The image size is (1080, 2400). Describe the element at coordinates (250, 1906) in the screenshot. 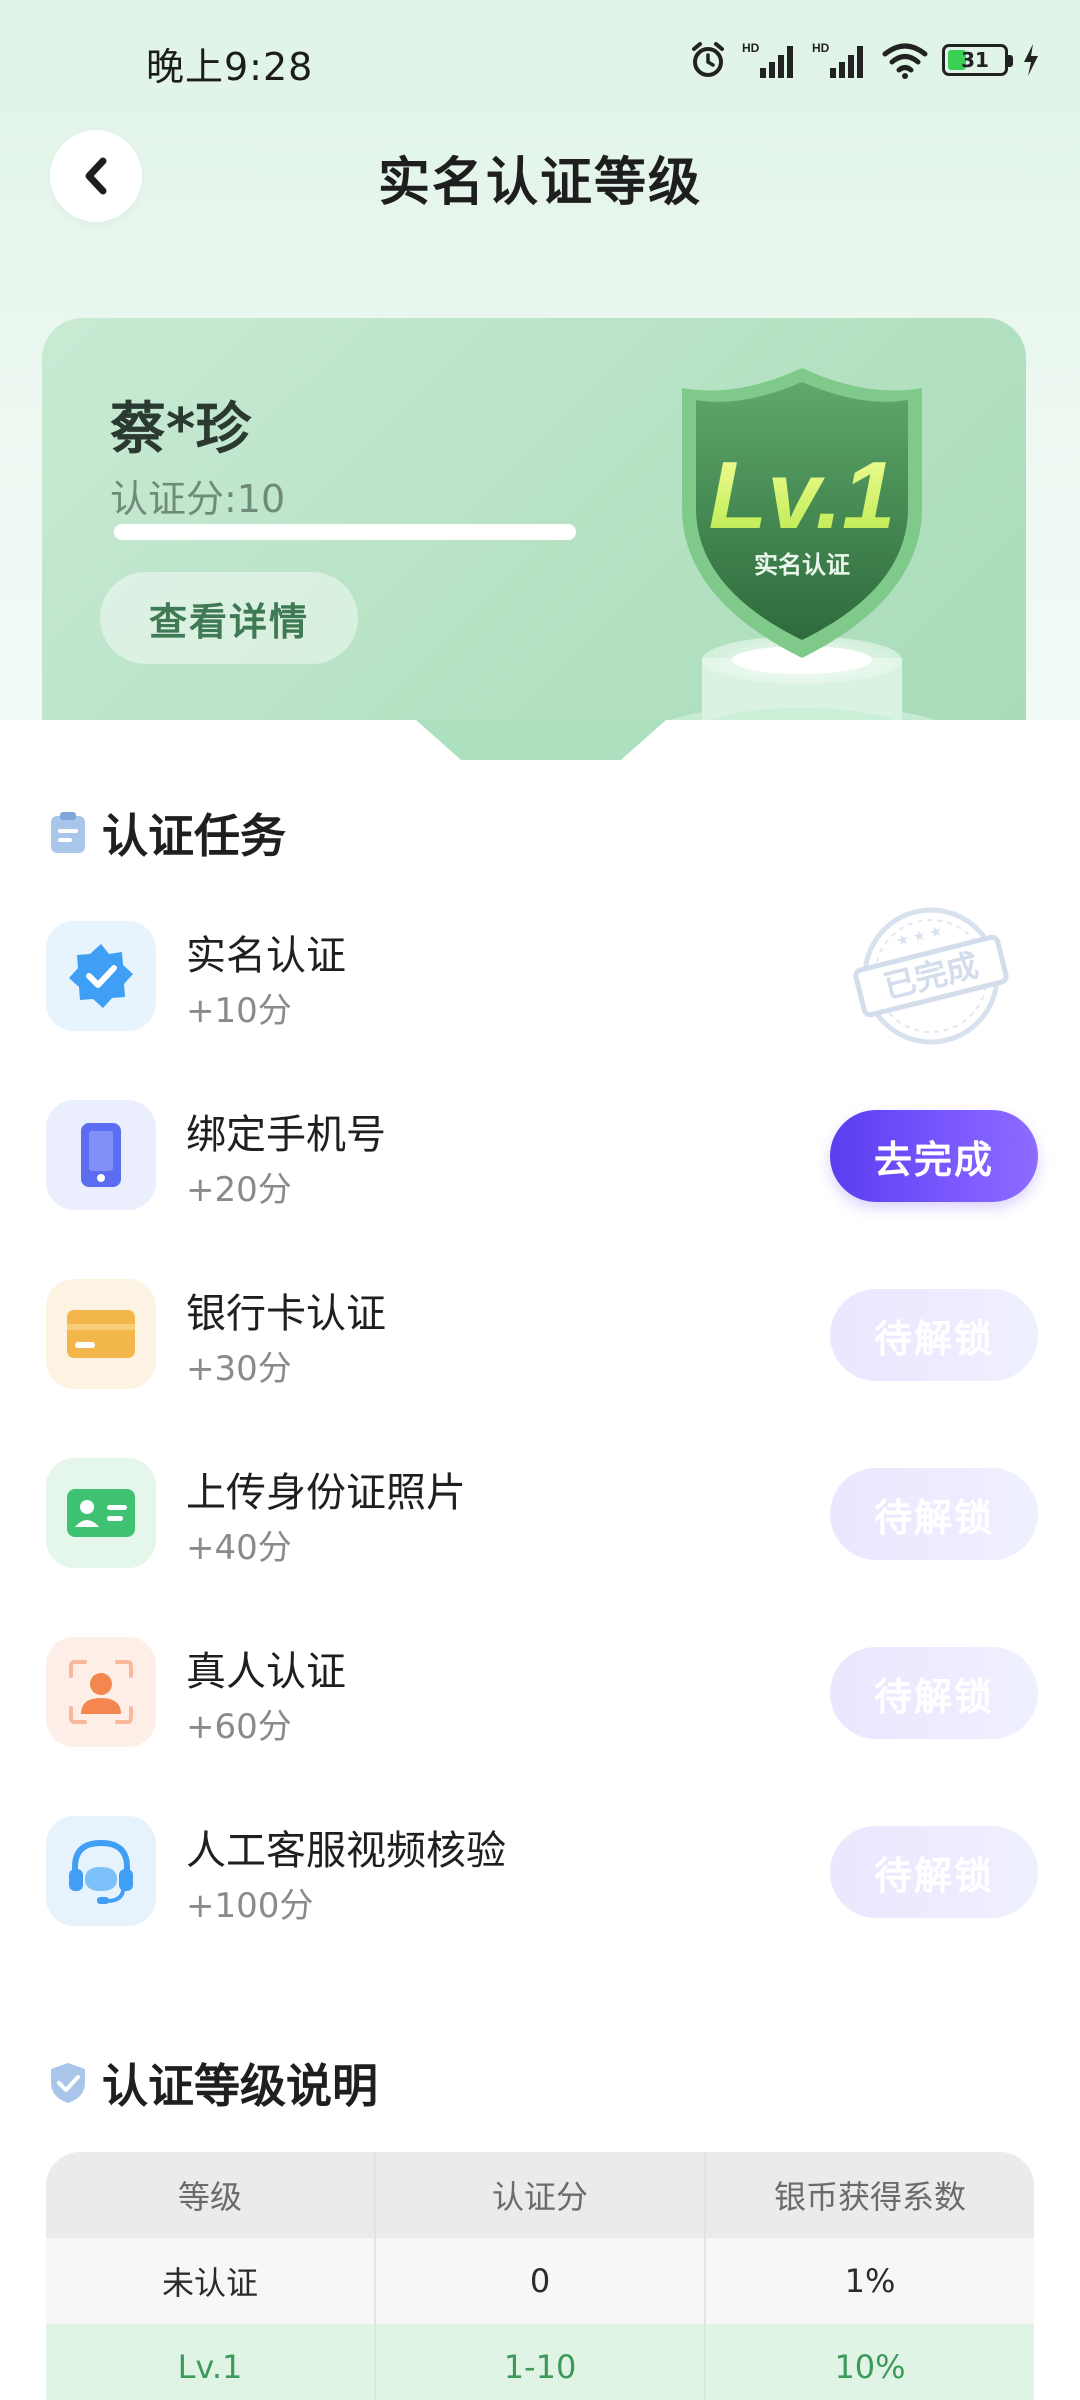

I see `task-points: +100分` at that location.